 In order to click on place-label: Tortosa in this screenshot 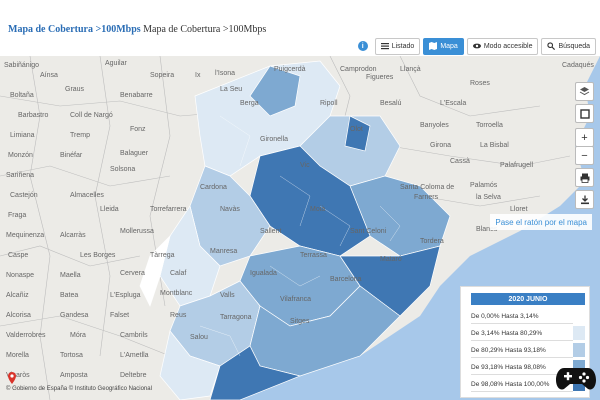, I will do `click(71, 355)`.